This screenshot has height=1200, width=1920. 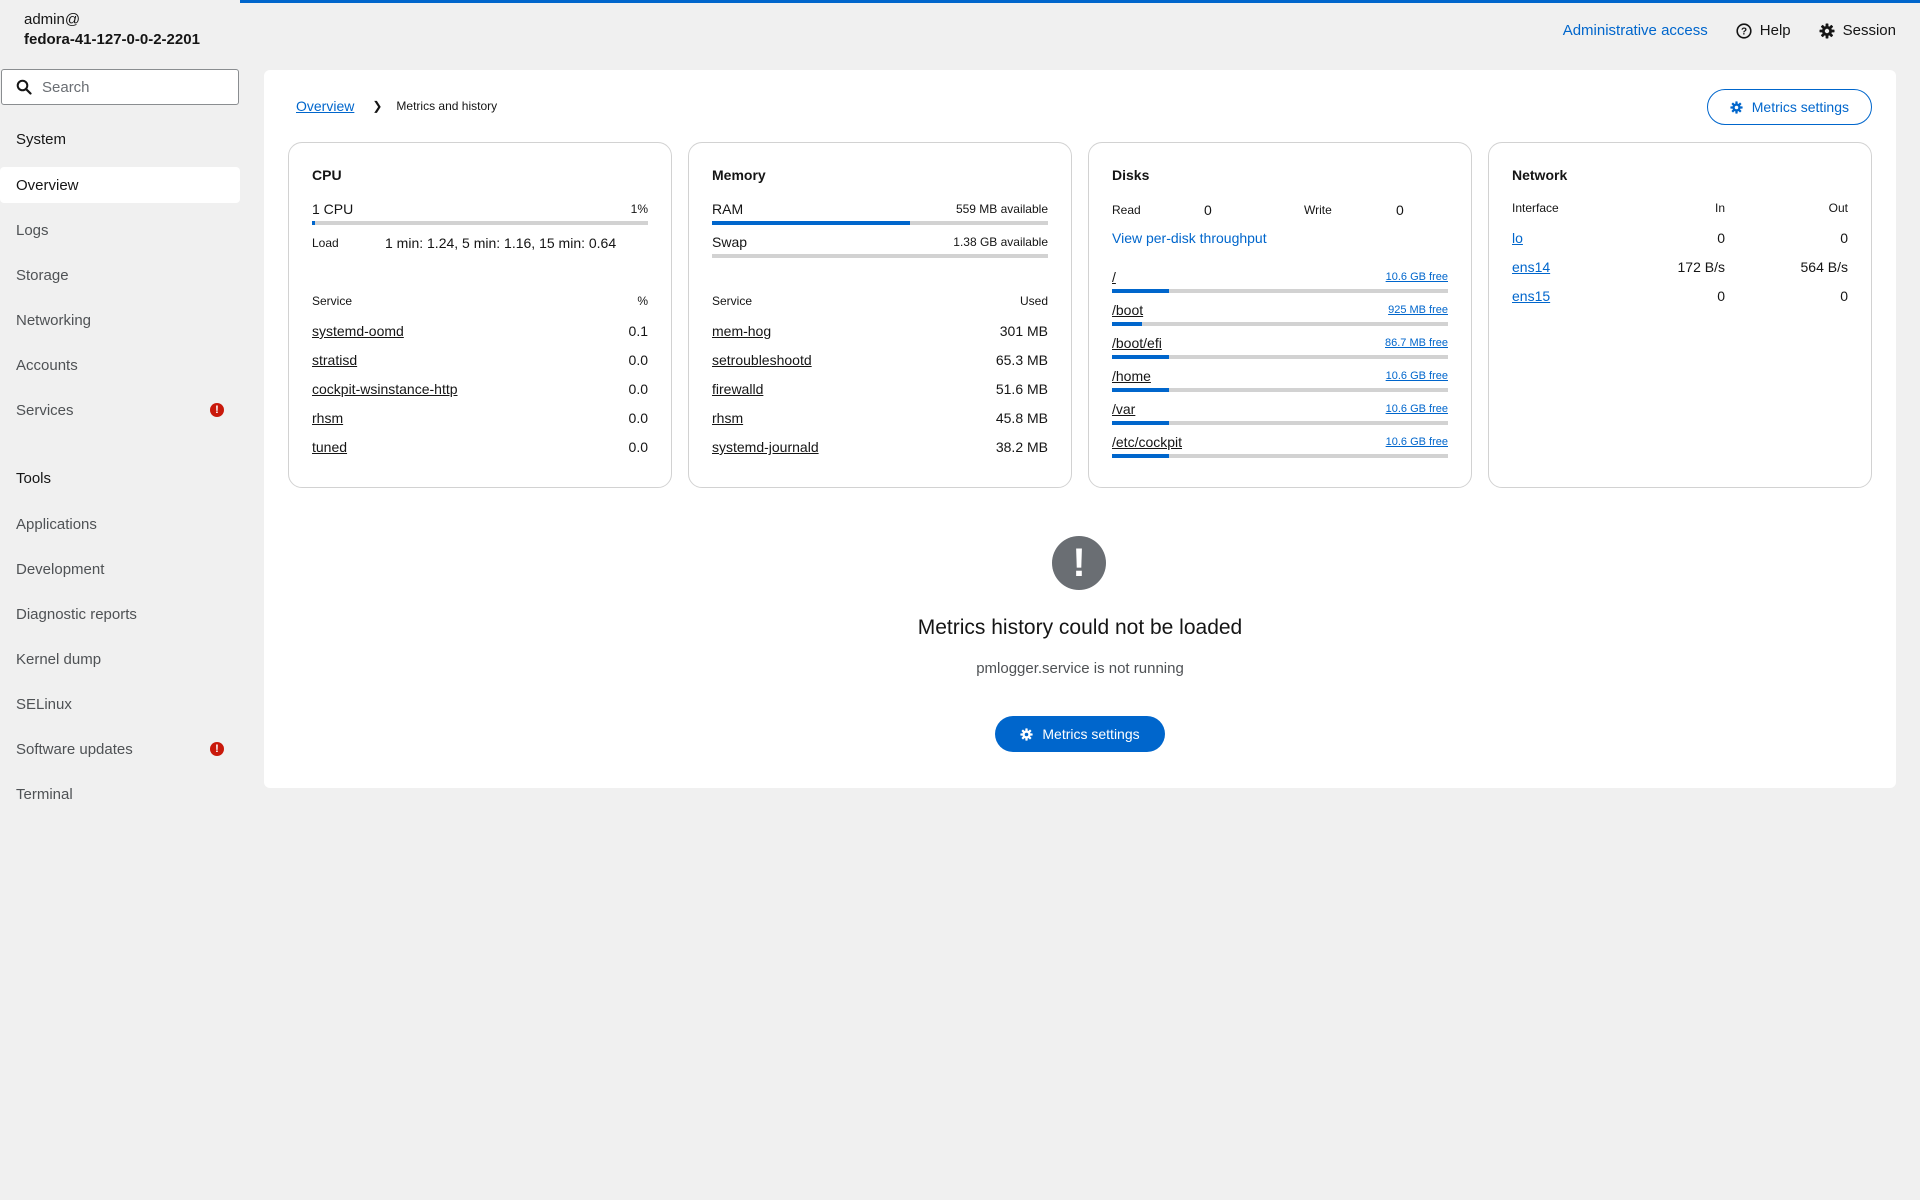 I want to click on ram-available: 559 MB available, so click(x=1001, y=209).